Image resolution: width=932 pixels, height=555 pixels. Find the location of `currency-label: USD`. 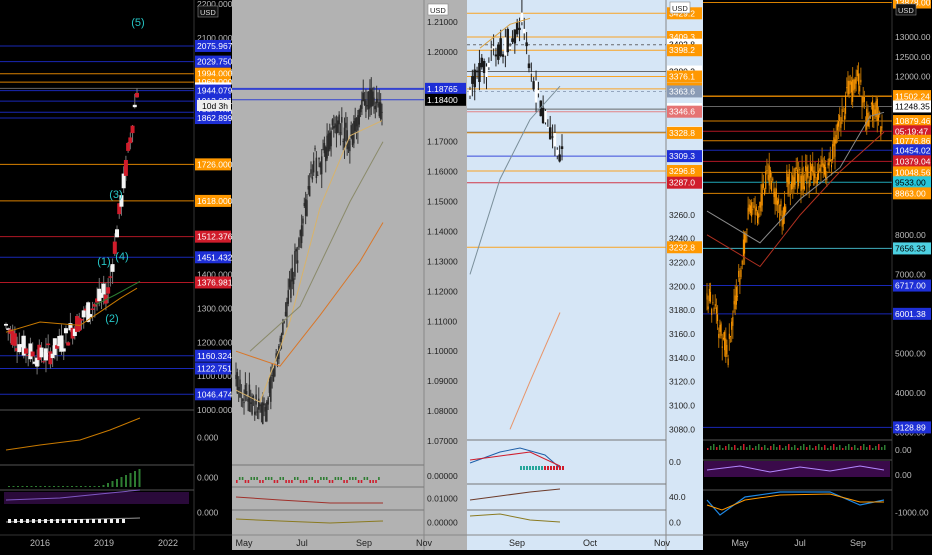

currency-label: USD is located at coordinates (680, 8).